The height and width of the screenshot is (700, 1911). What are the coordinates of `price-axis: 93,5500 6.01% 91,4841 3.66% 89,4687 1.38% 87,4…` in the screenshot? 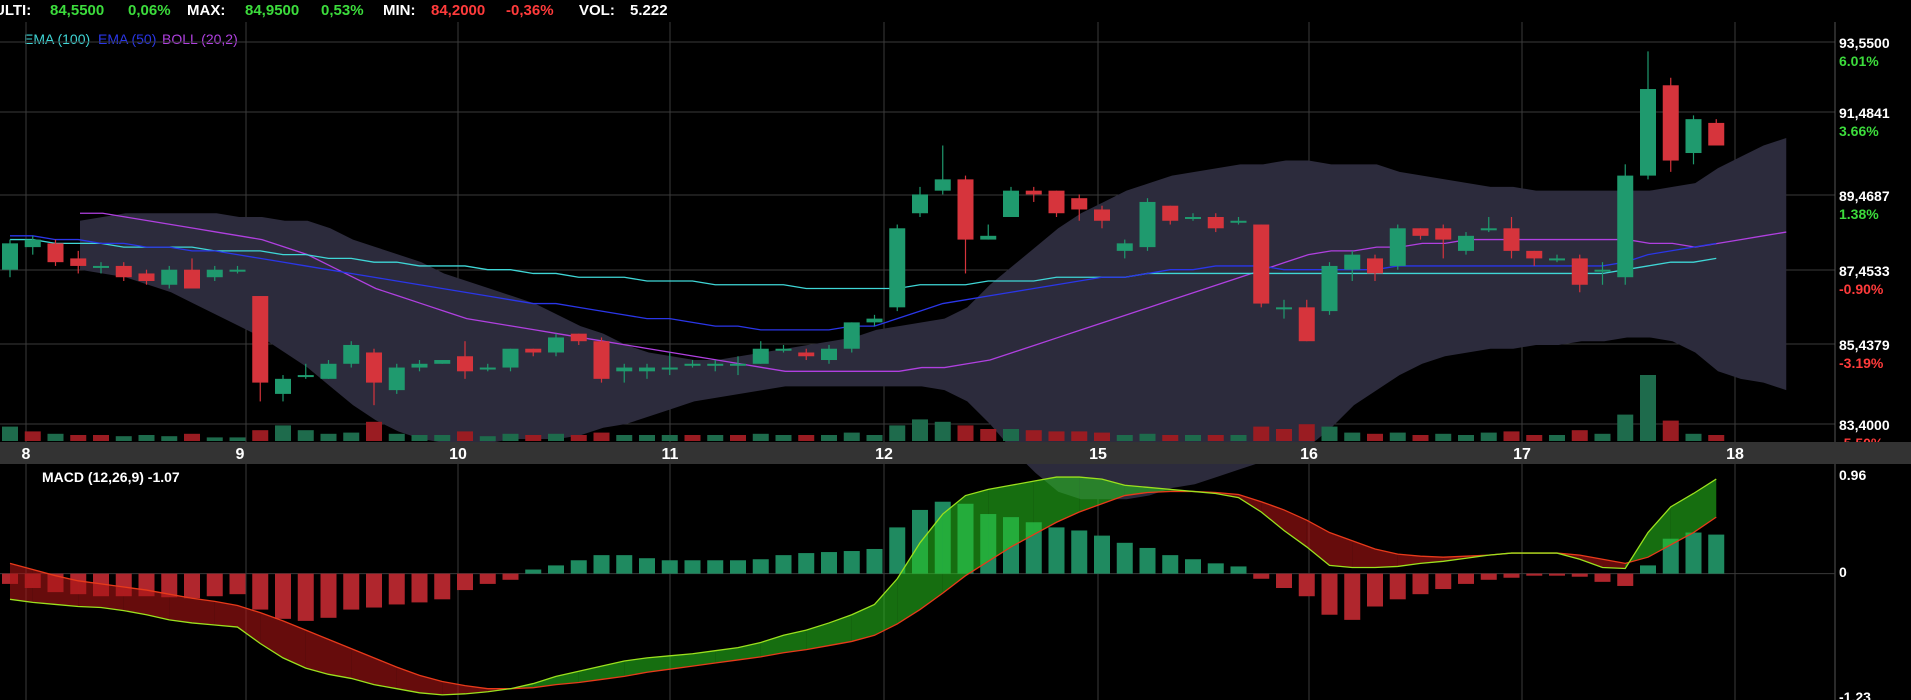 It's located at (1864, 243).